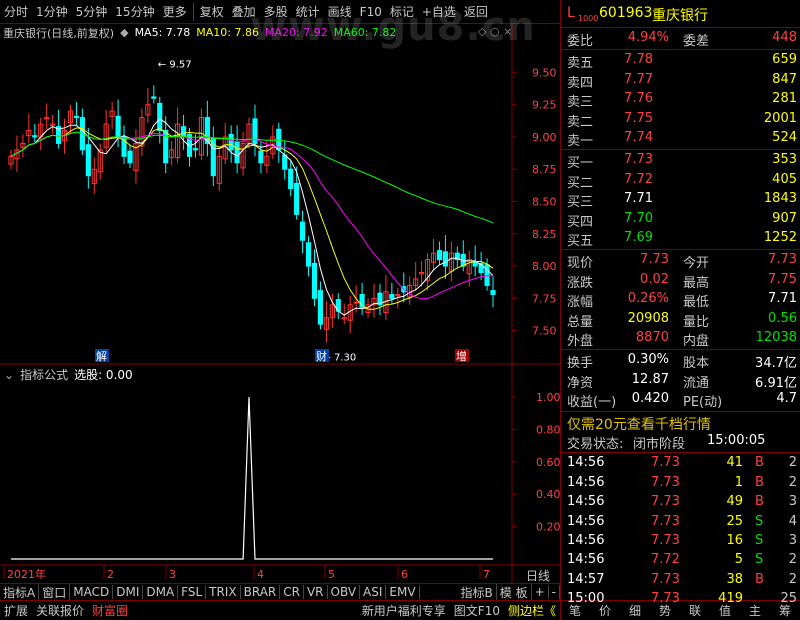 The width and height of the screenshot is (800, 620). Describe the element at coordinates (680, 181) in the screenshot. I see `buy-order-row: 买二 7.72 405` at that location.